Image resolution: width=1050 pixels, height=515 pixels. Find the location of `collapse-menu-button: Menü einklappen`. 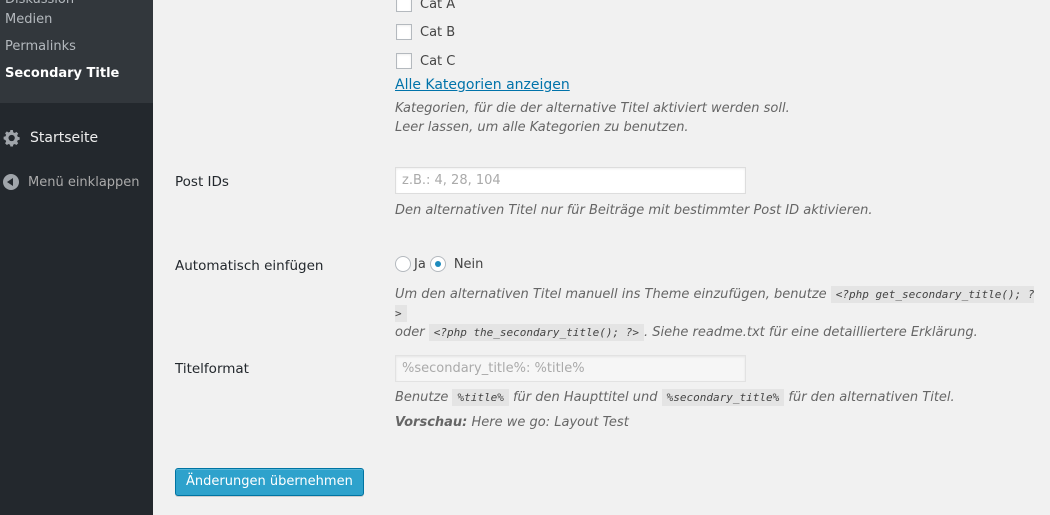

collapse-menu-button: Menü einklappen is located at coordinates (70, 182).